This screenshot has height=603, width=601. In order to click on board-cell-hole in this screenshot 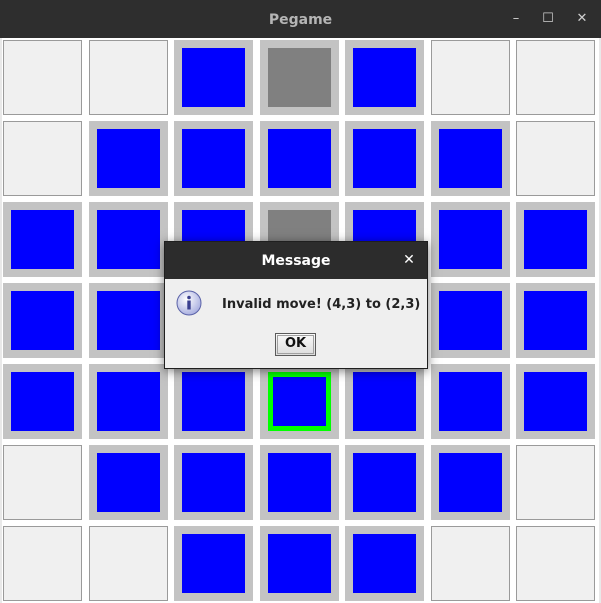, I will do `click(299, 77)`.